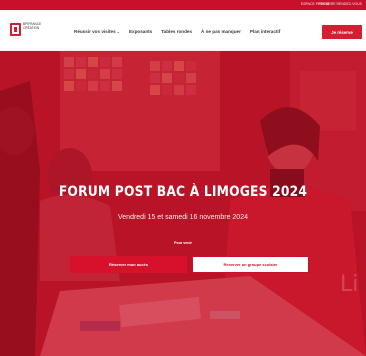 Image resolution: width=366 pixels, height=356 pixels. What do you see at coordinates (342, 32) in the screenshot?
I see `reserve-button: Je réserve` at bounding box center [342, 32].